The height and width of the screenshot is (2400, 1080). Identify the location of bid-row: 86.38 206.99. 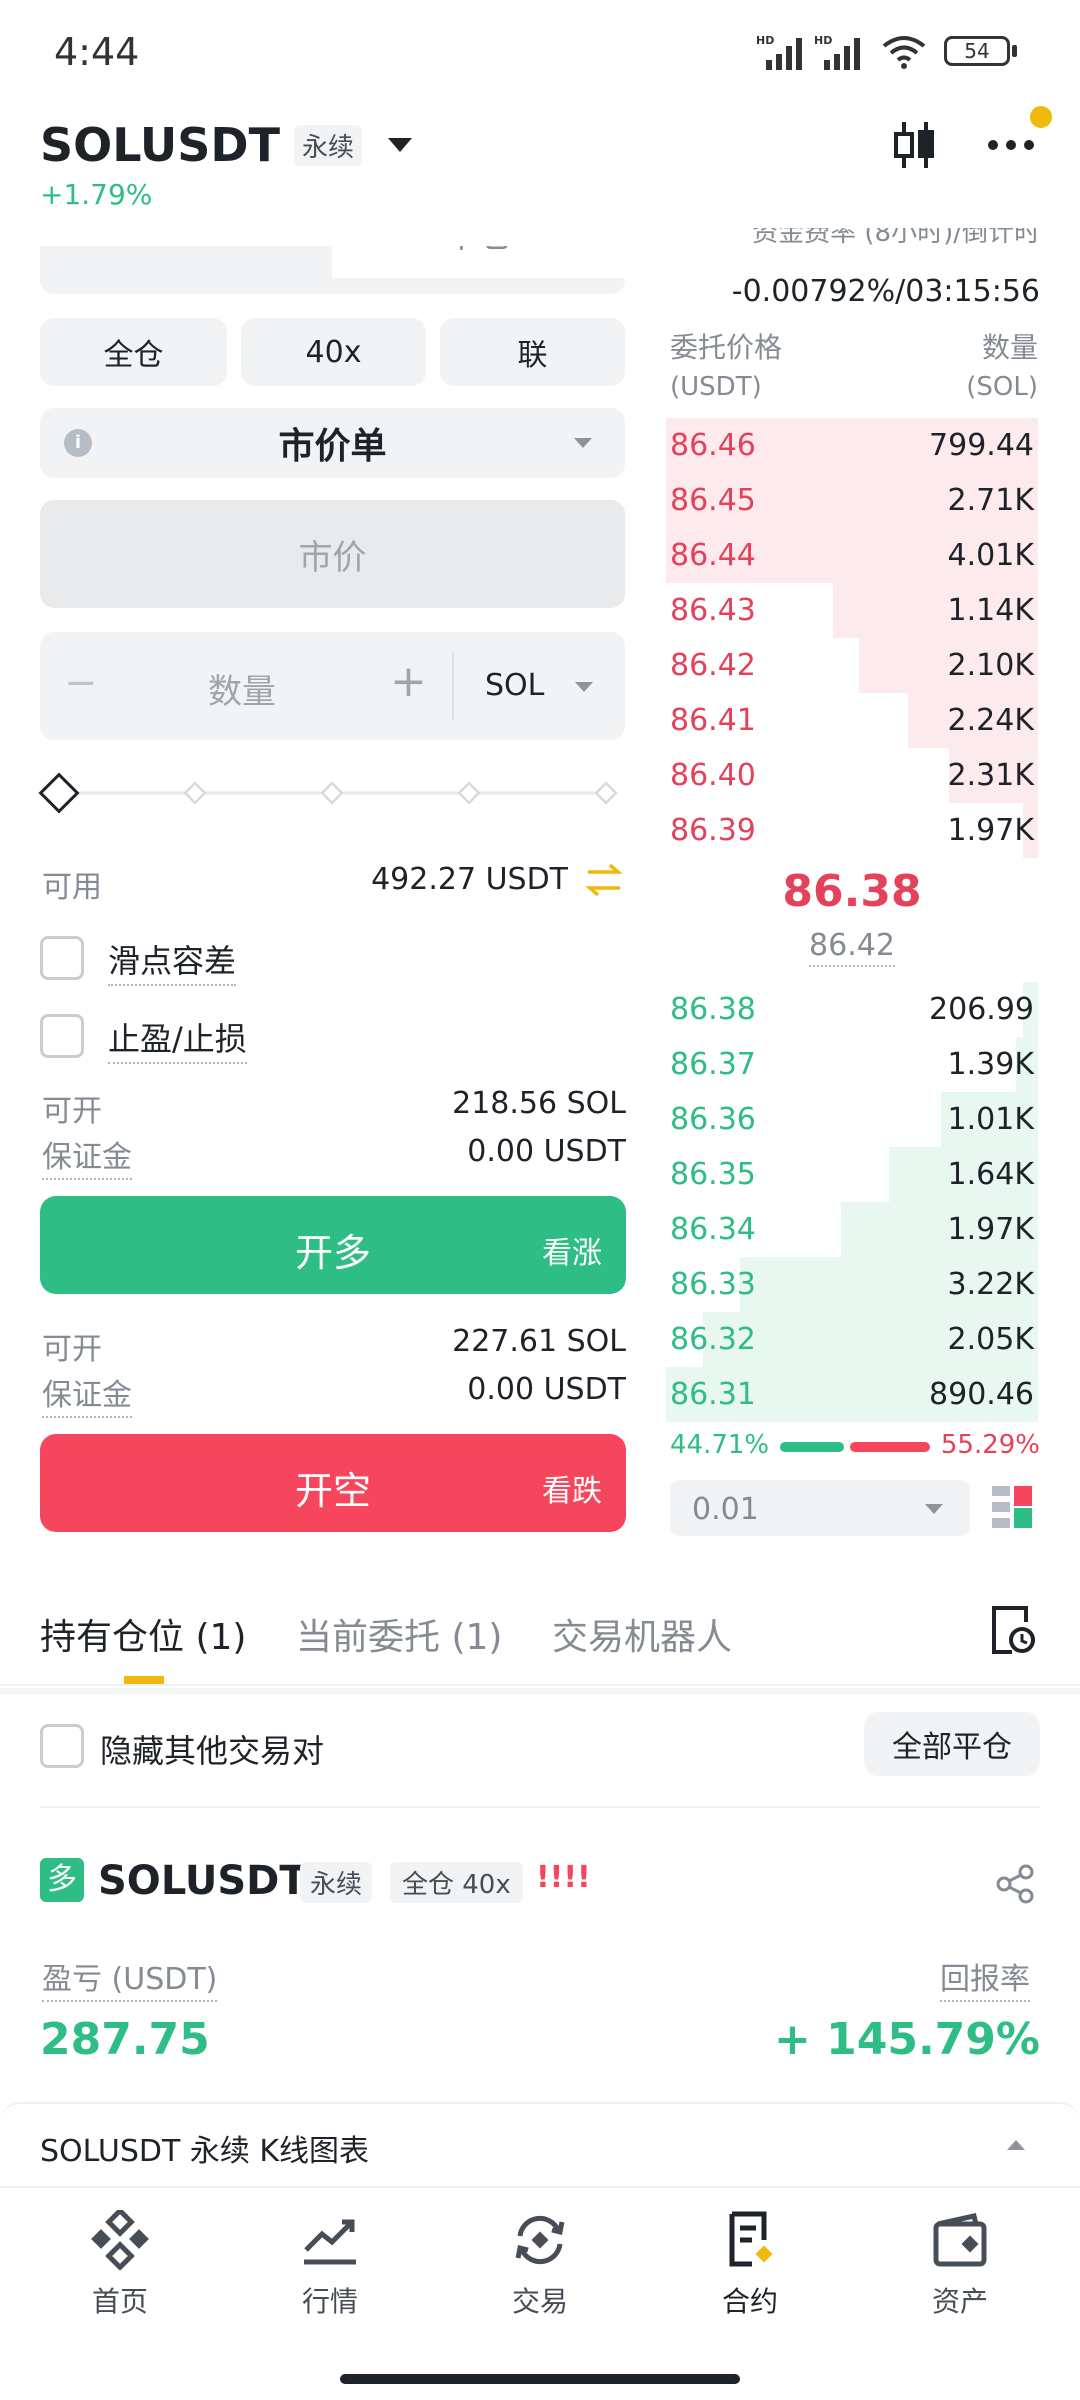
(852, 1009).